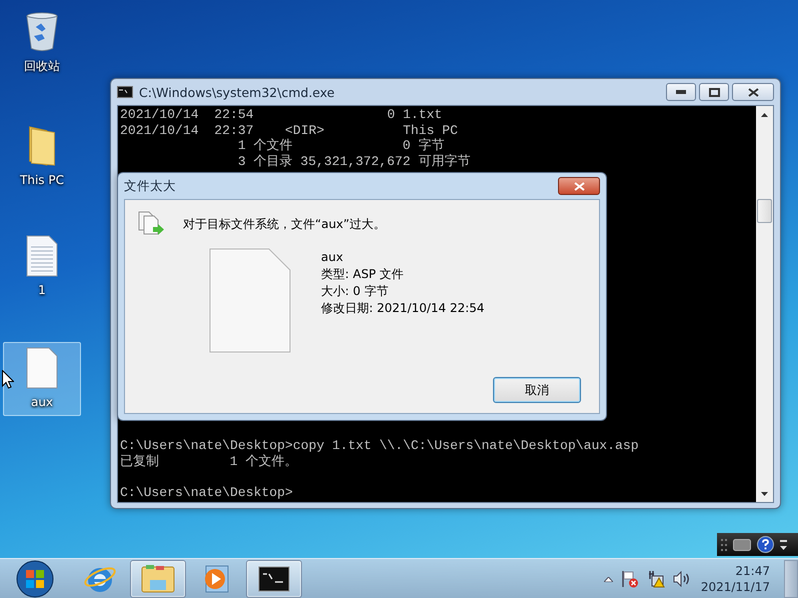 The height and width of the screenshot is (598, 798). Describe the element at coordinates (402, 308) in the screenshot. I see `file-detail: 修改日期: 2021/10/14 22:54` at that location.